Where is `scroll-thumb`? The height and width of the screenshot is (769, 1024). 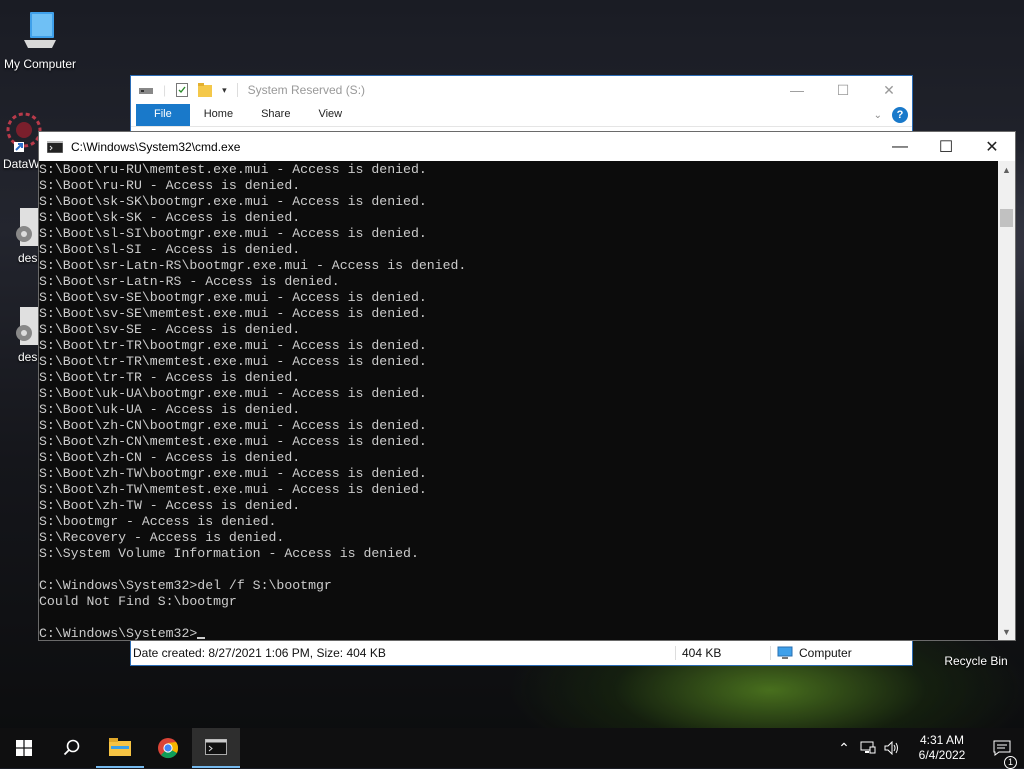 scroll-thumb is located at coordinates (1006, 218).